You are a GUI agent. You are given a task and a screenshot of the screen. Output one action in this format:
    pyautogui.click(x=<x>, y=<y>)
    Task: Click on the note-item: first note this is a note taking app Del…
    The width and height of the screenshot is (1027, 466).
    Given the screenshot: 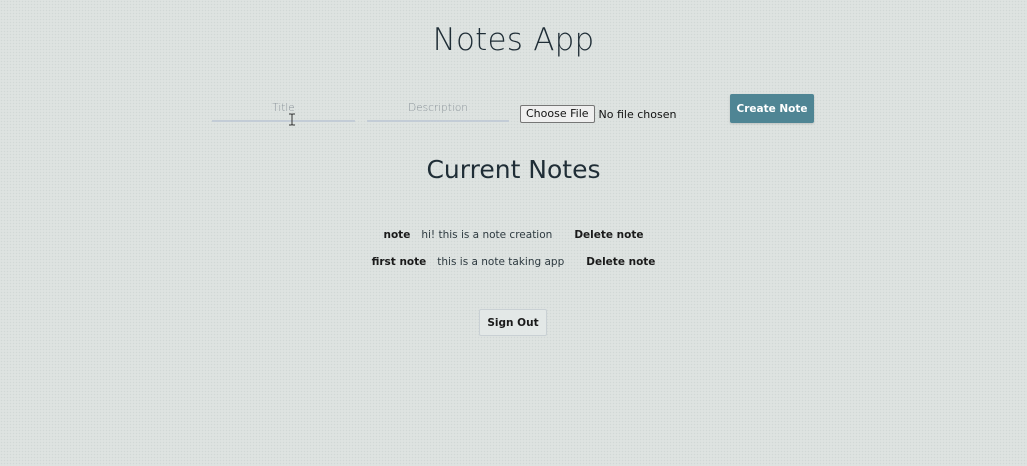 What is the action you would take?
    pyautogui.click(x=513, y=262)
    